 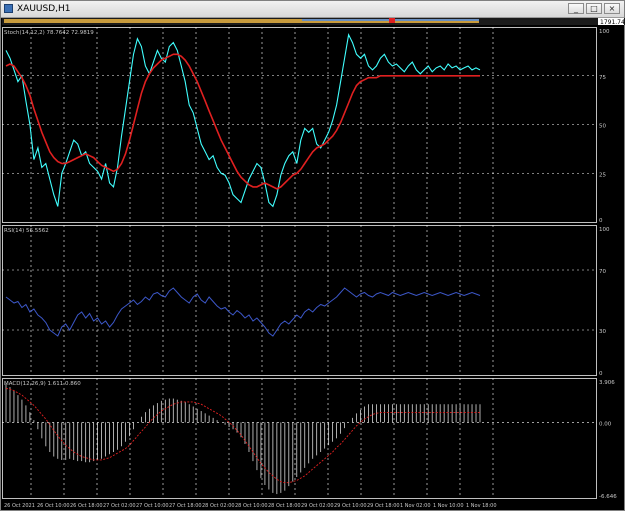 I want to click on time-axis-label: 28 Oct 10:00, so click(x=251, y=506).